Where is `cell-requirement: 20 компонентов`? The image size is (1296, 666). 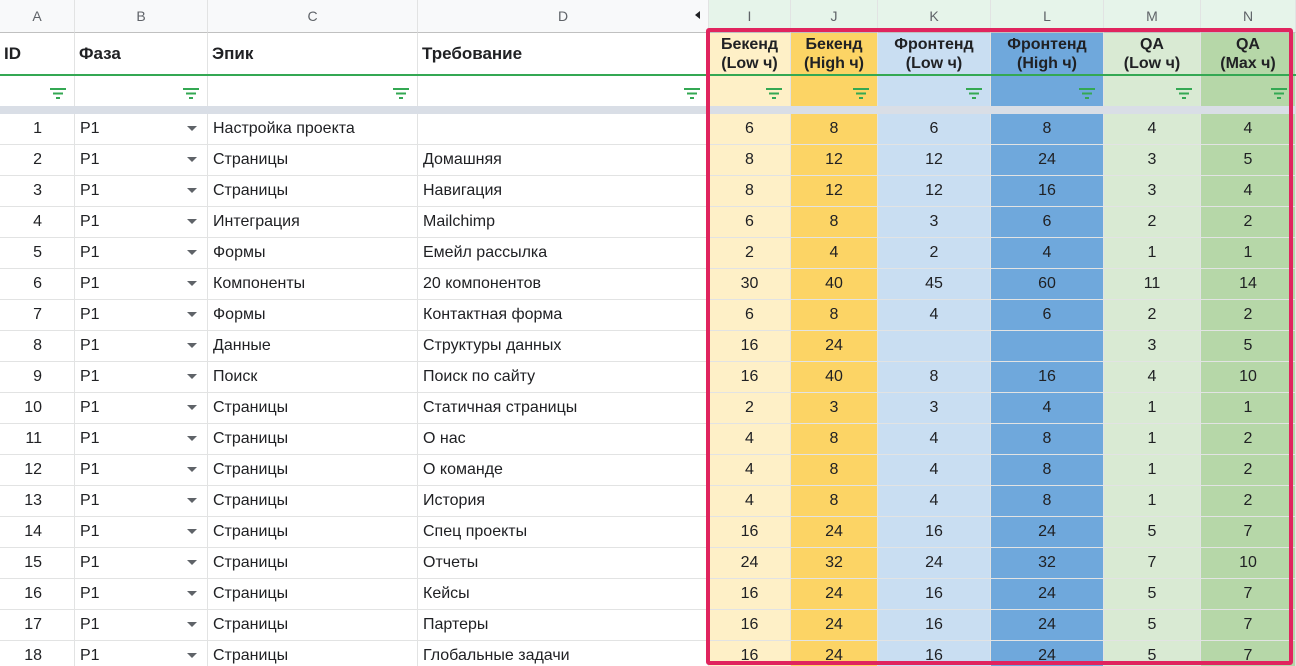 cell-requirement: 20 компонентов is located at coordinates (563, 284).